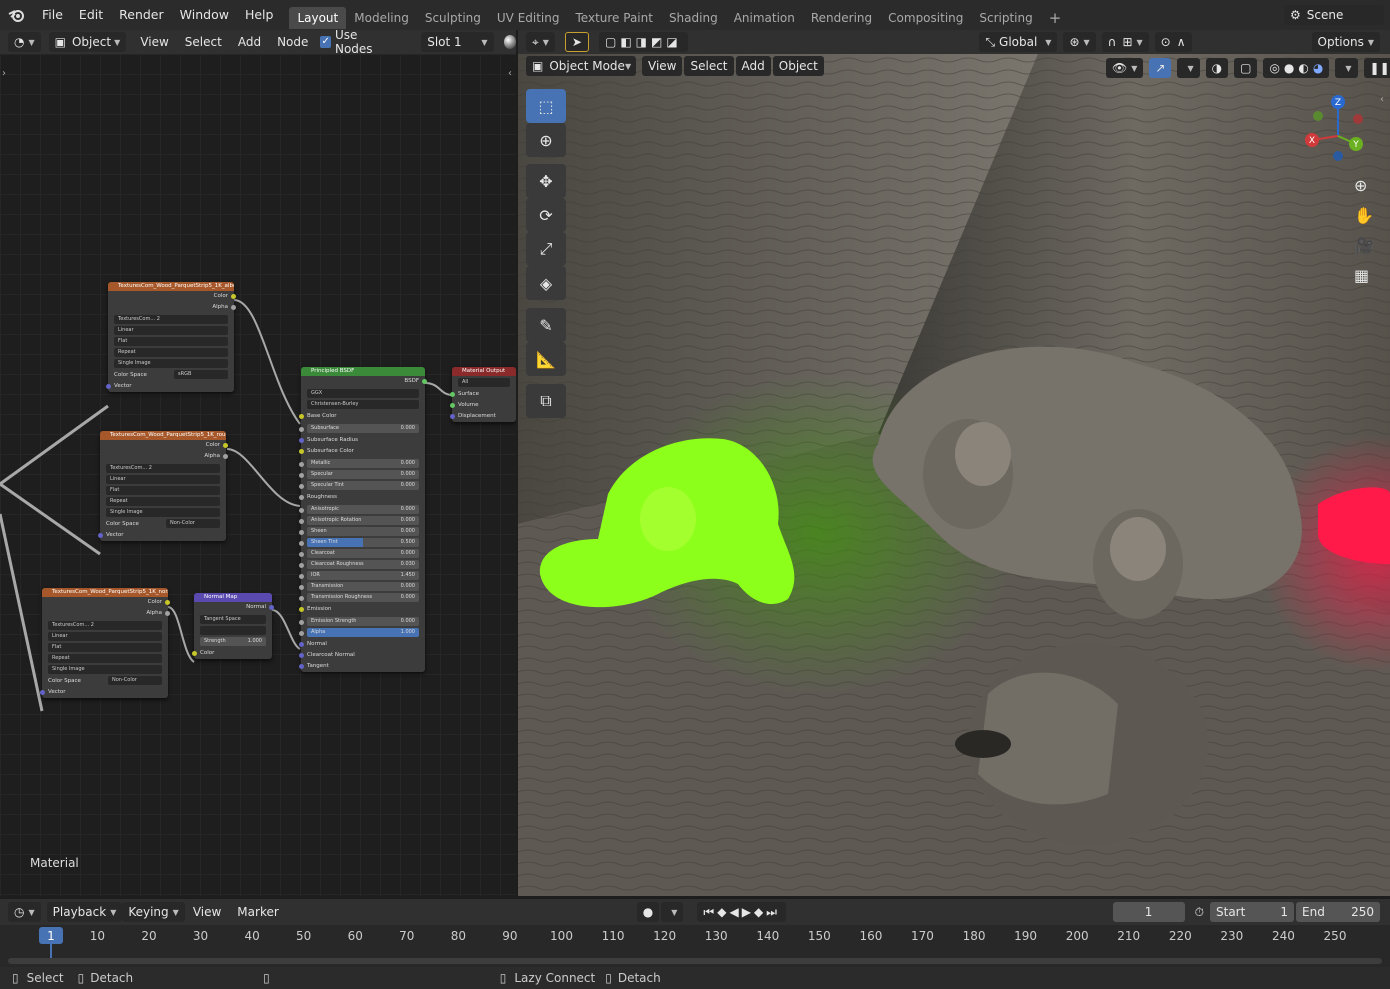 The image size is (1390, 989). I want to click on target-dropdown: All, so click(484, 382).